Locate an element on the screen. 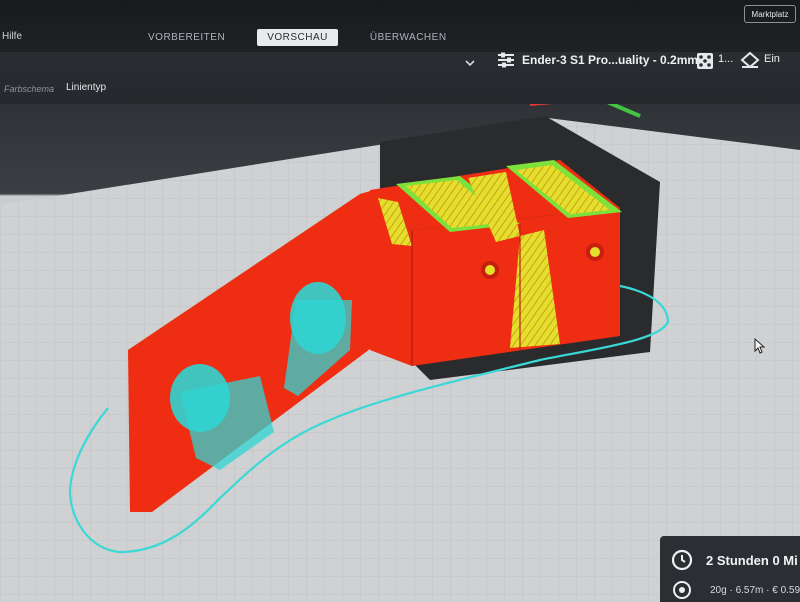 This screenshot has width=800, height=602. tab-prepare: VORBEREITEN is located at coordinates (186, 37).